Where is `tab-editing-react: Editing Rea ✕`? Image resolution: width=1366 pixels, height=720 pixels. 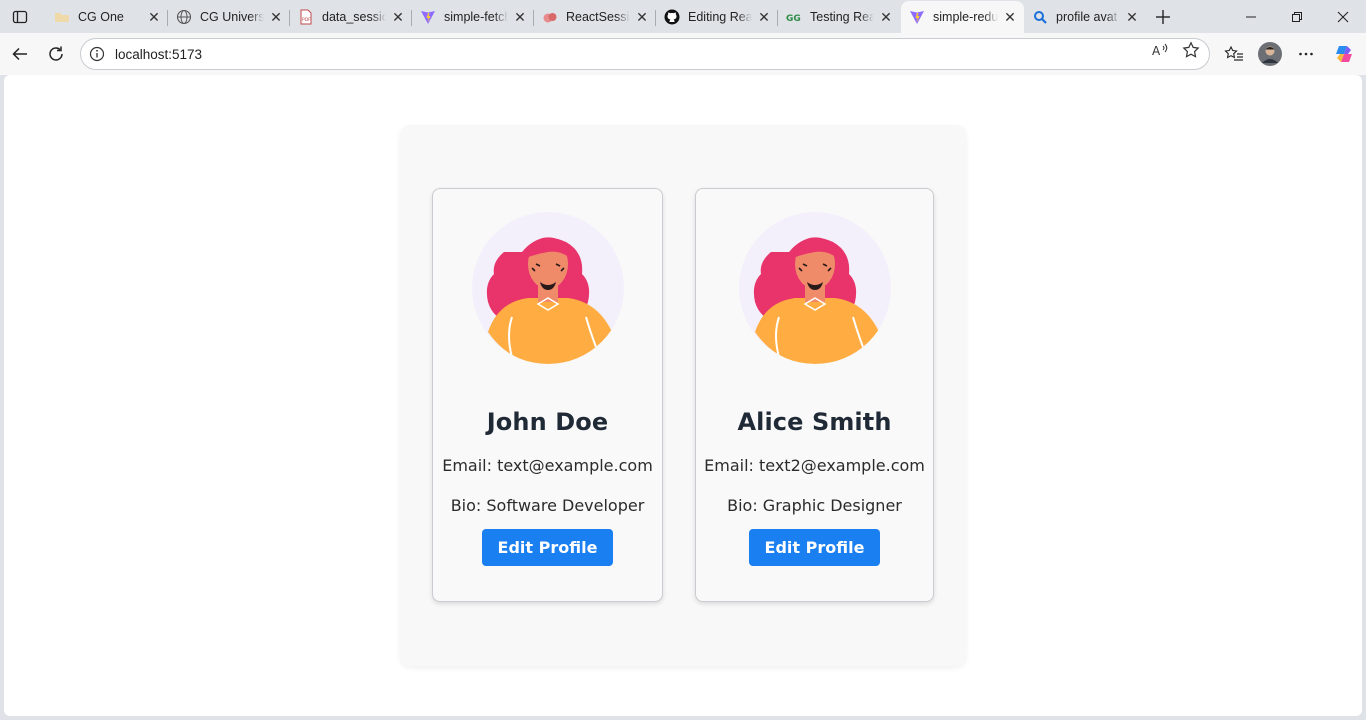 tab-editing-react: Editing Rea ✕ is located at coordinates (717, 17).